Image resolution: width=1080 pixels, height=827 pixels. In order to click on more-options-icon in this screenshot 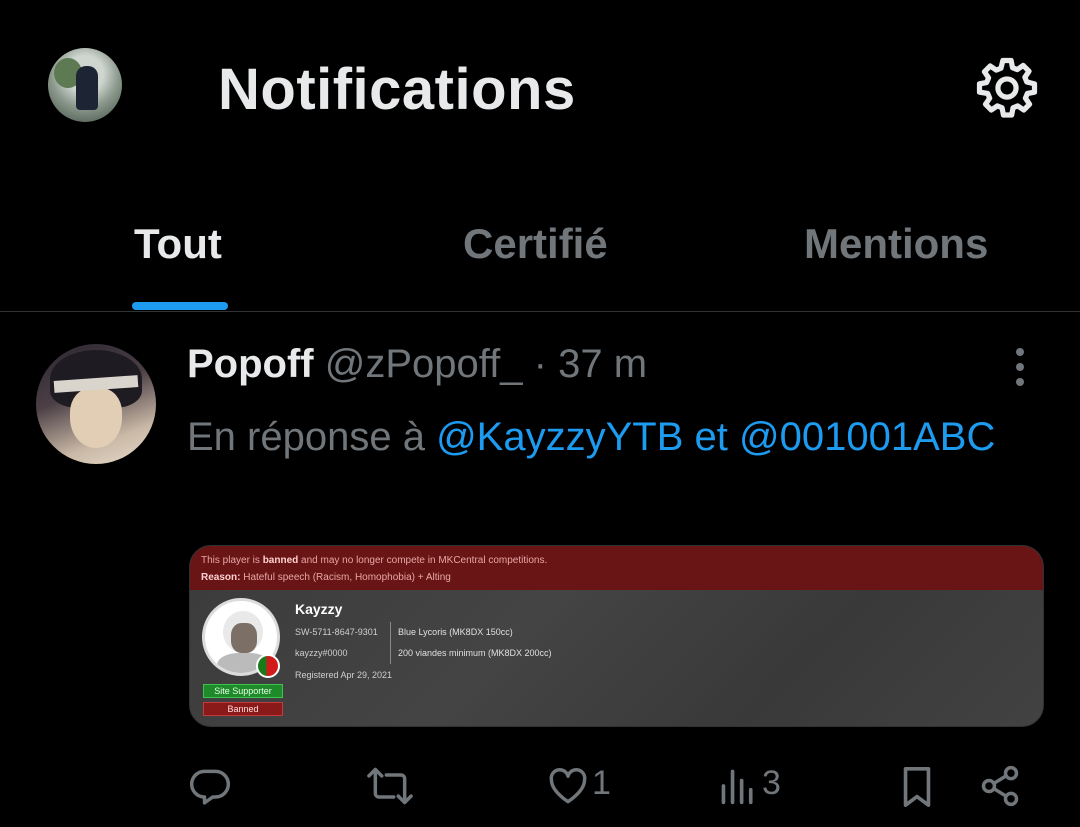, I will do `click(1020, 368)`.